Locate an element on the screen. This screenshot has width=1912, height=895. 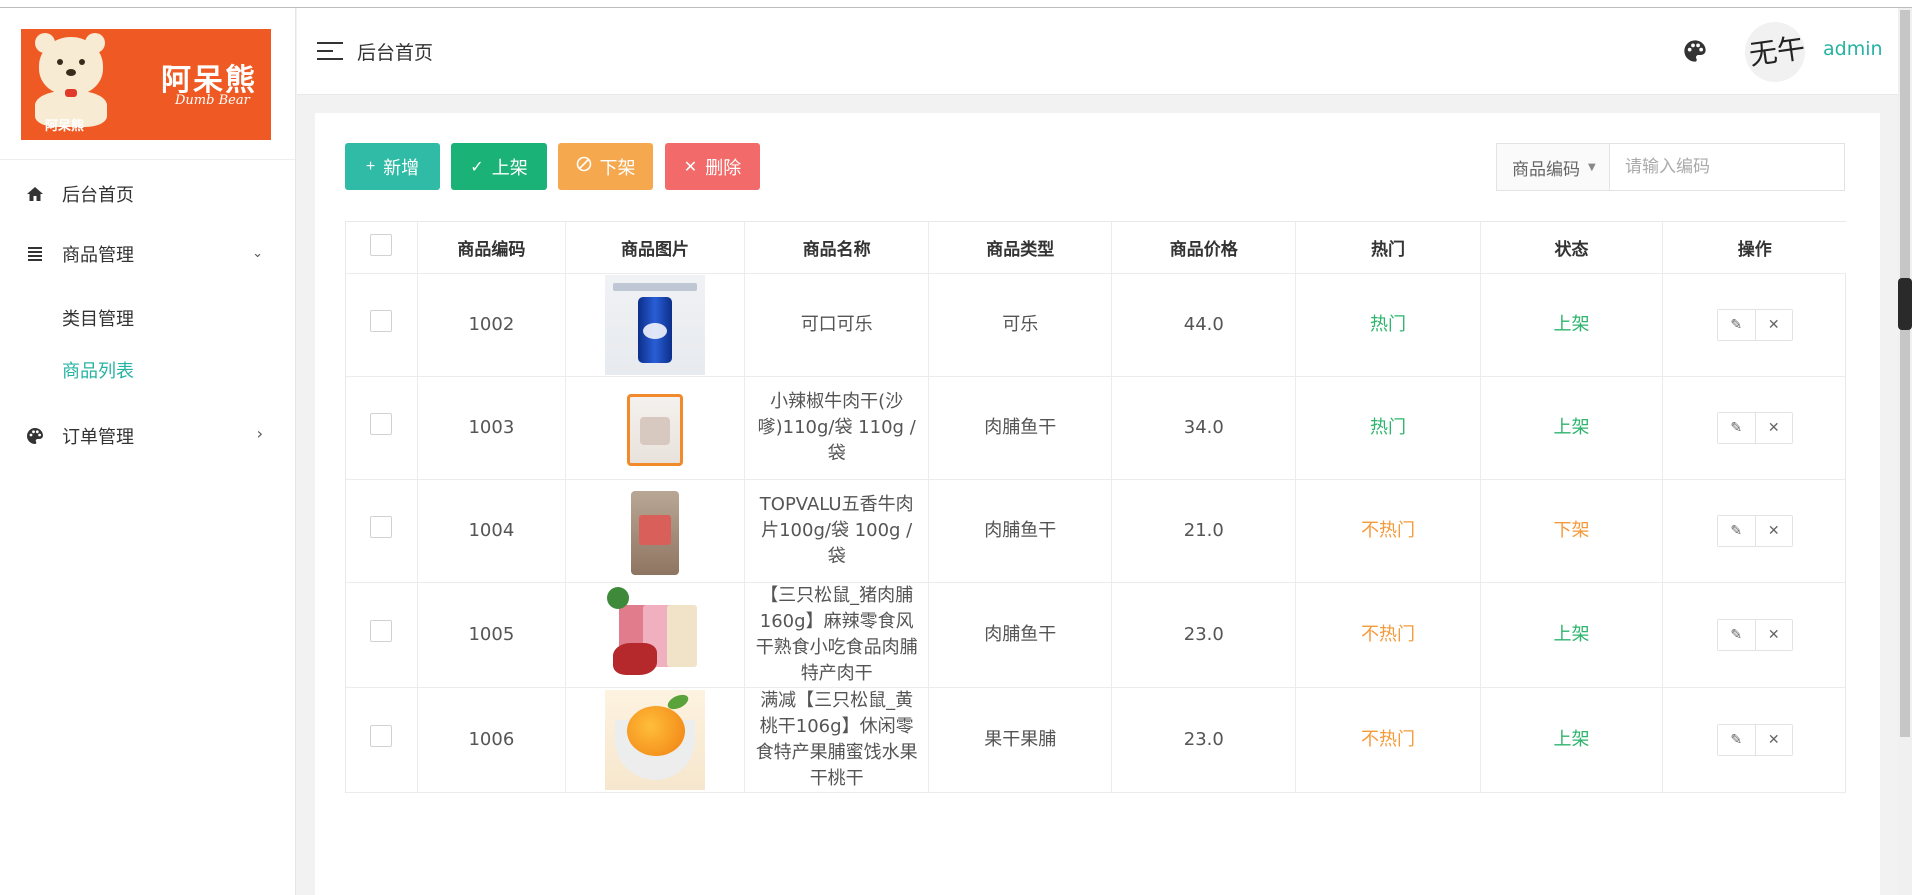
delete-button: ✕ 删除 is located at coordinates (712, 166).